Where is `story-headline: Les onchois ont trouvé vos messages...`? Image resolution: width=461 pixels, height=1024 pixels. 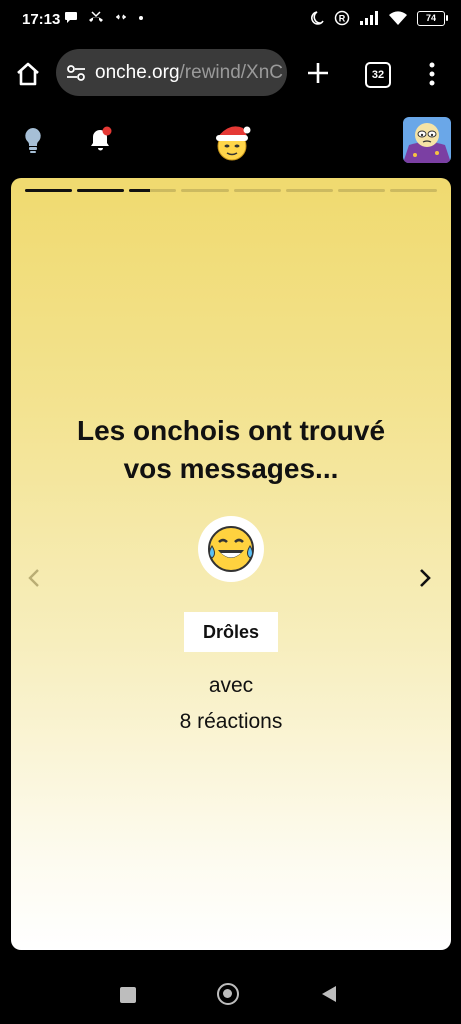 story-headline: Les onchois ont trouvé vos messages... is located at coordinates (231, 450).